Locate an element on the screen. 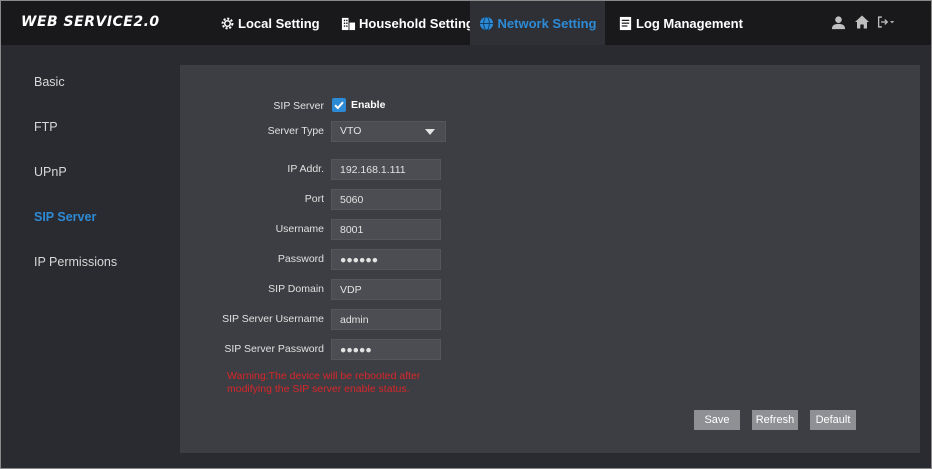 The width and height of the screenshot is (932, 469). tab-log-management: Log Management is located at coordinates (680, 23).